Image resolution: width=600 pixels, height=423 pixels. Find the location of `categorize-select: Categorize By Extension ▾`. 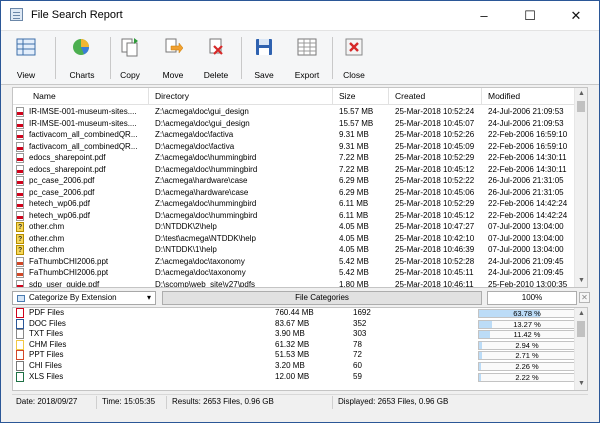

categorize-select: Categorize By Extension ▾ is located at coordinates (84, 298).